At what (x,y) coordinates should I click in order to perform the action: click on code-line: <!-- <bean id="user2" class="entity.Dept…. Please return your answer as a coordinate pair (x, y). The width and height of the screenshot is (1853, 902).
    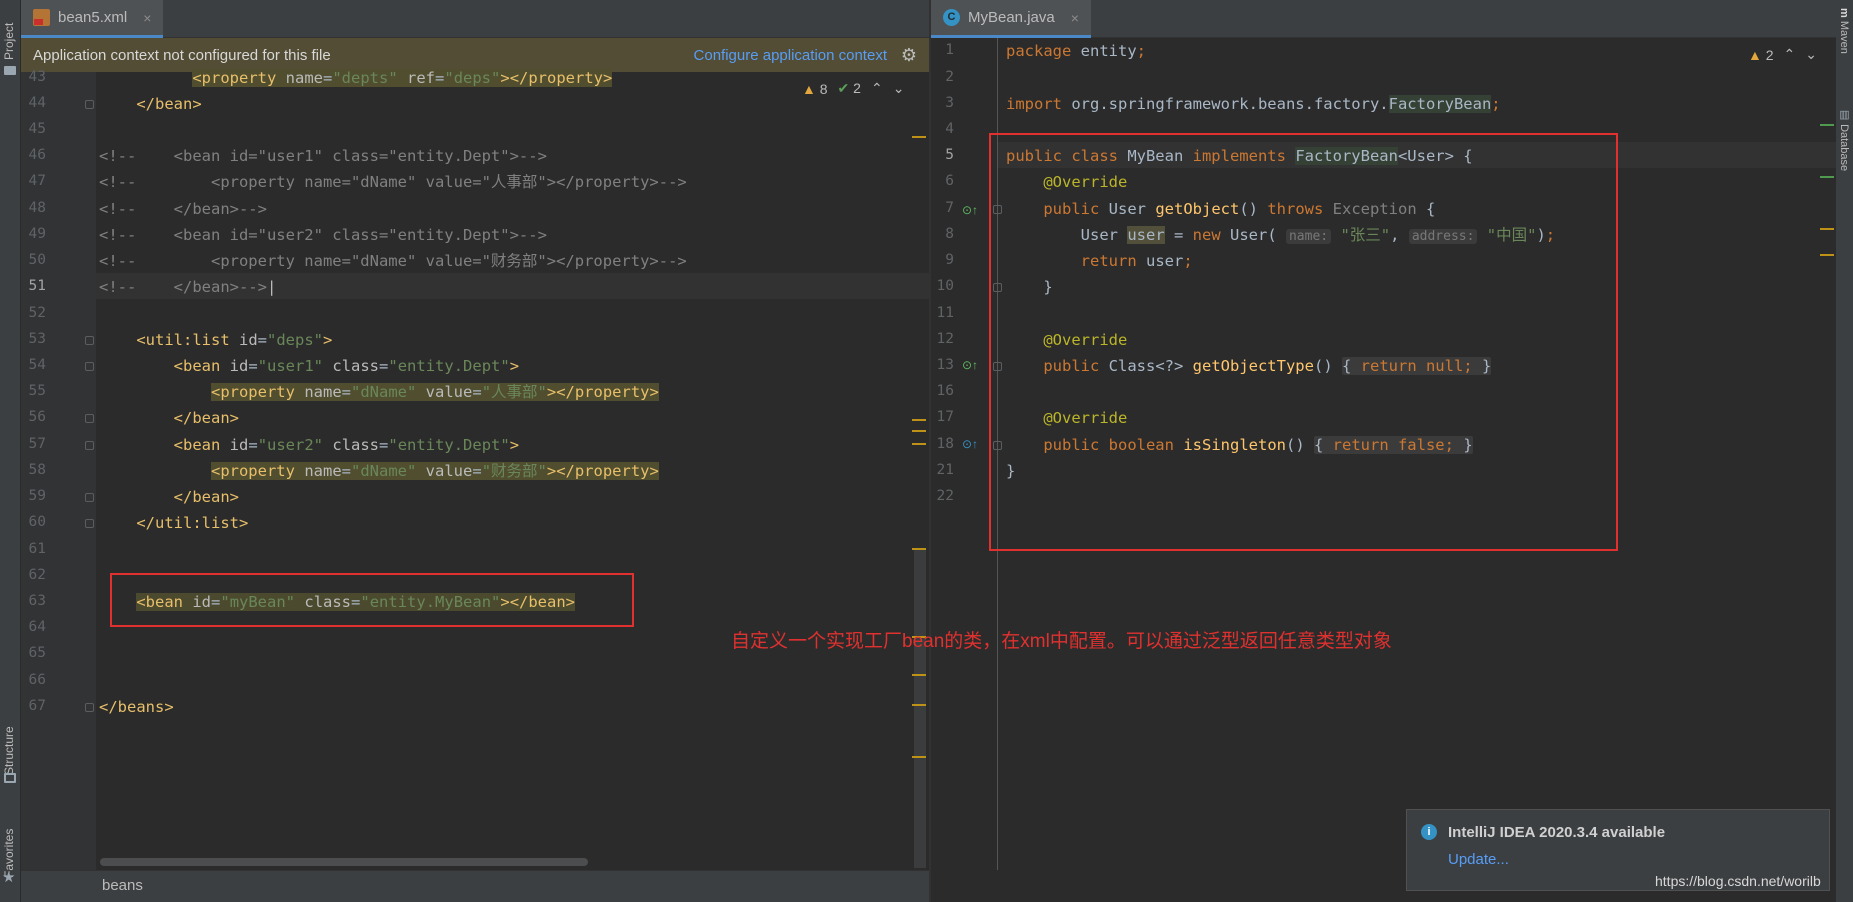
    Looking at the image, I should click on (323, 235).